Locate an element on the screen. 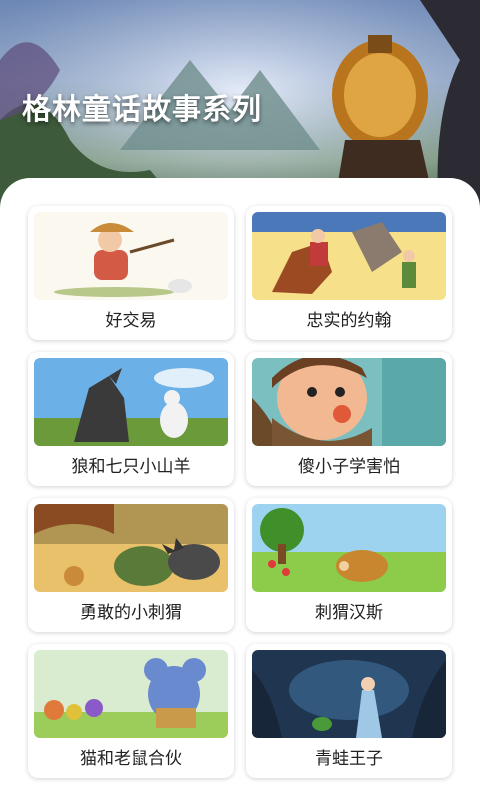 This screenshot has width=480, height=800. farmer-illustration is located at coordinates (131, 256).